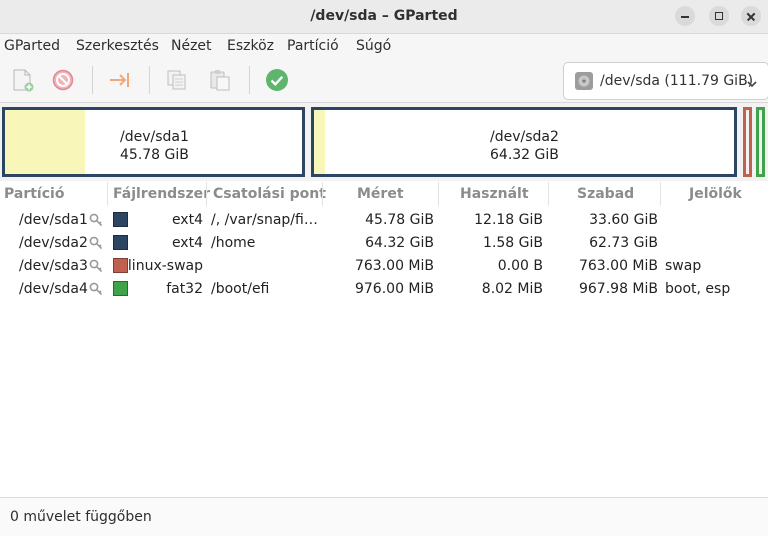 The width and height of the screenshot is (768, 536). I want to click on size-cell: 45.78 GiB, so click(399, 220).